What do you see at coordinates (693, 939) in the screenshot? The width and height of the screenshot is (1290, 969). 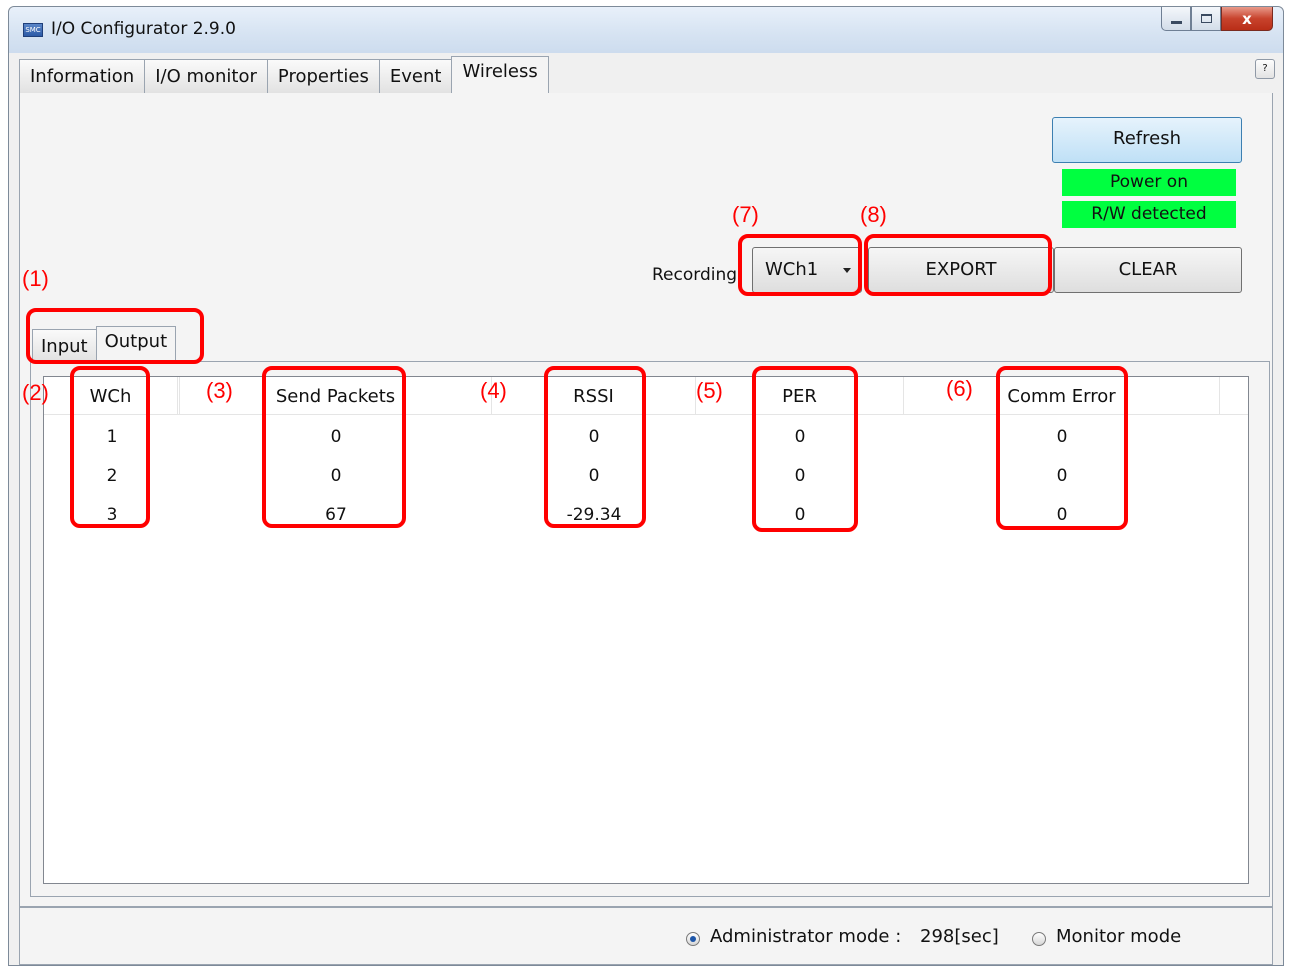 I see `admin-mode-radio` at bounding box center [693, 939].